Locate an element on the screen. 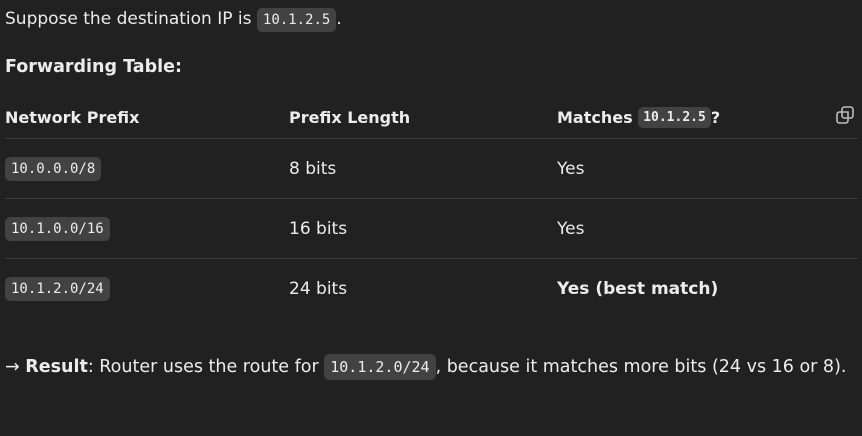 The width and height of the screenshot is (862, 436). destination-ip-code: 10.1.2.5 is located at coordinates (296, 20).